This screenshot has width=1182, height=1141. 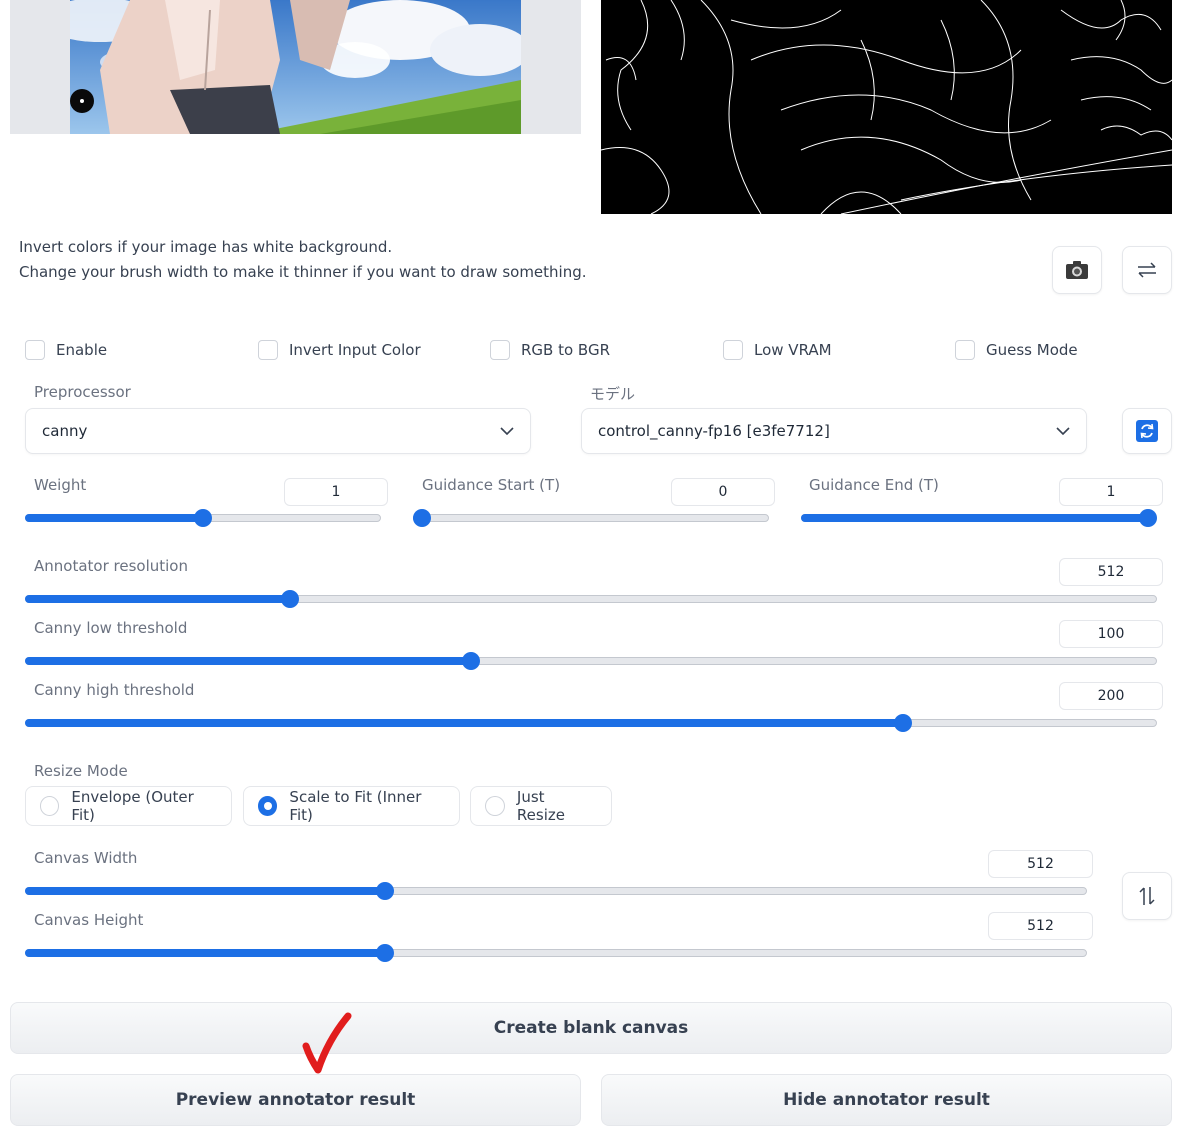 What do you see at coordinates (82, 101) in the screenshot?
I see `brush-cursor` at bounding box center [82, 101].